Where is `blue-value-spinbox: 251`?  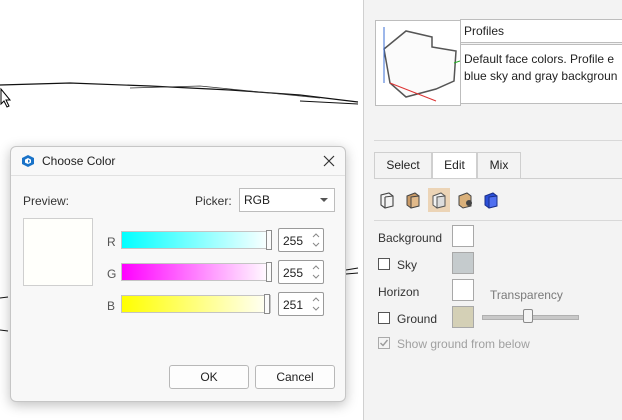 blue-value-spinbox: 251 is located at coordinates (301, 304).